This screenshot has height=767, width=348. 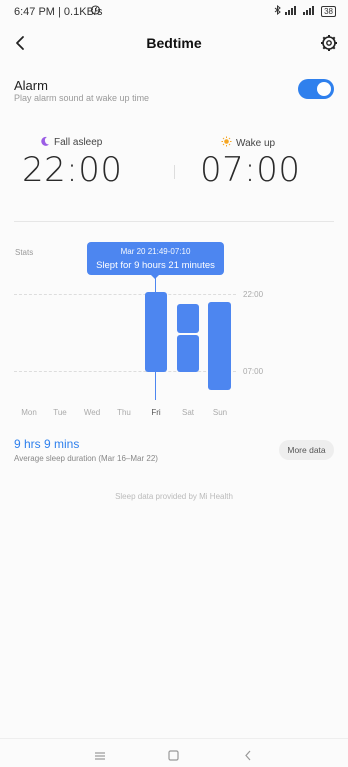 What do you see at coordinates (277, 10) in the screenshot?
I see `bluetooth-icon` at bounding box center [277, 10].